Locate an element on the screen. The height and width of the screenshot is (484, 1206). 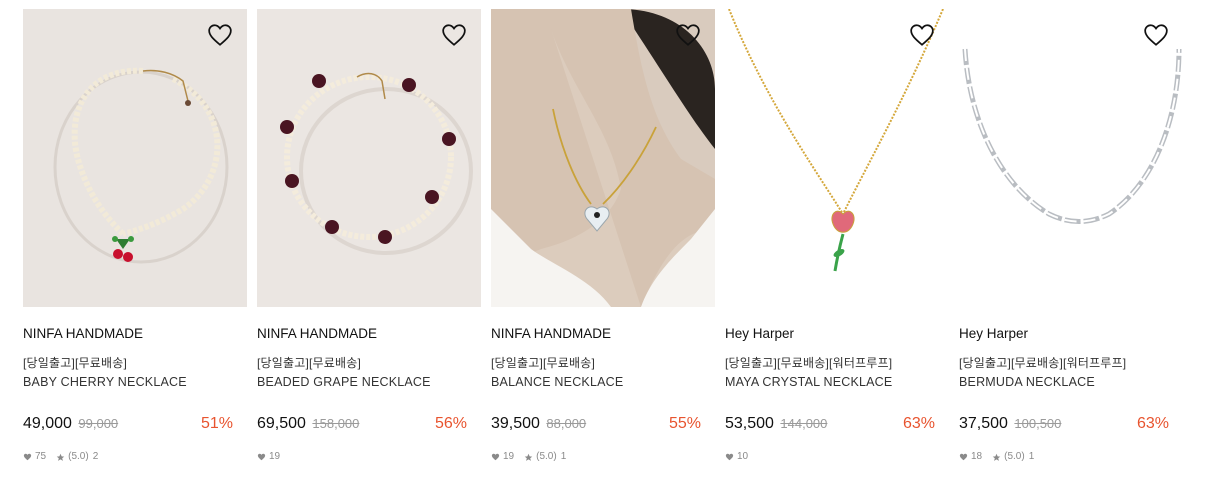
likes-count: 75 is located at coordinates (34, 457).